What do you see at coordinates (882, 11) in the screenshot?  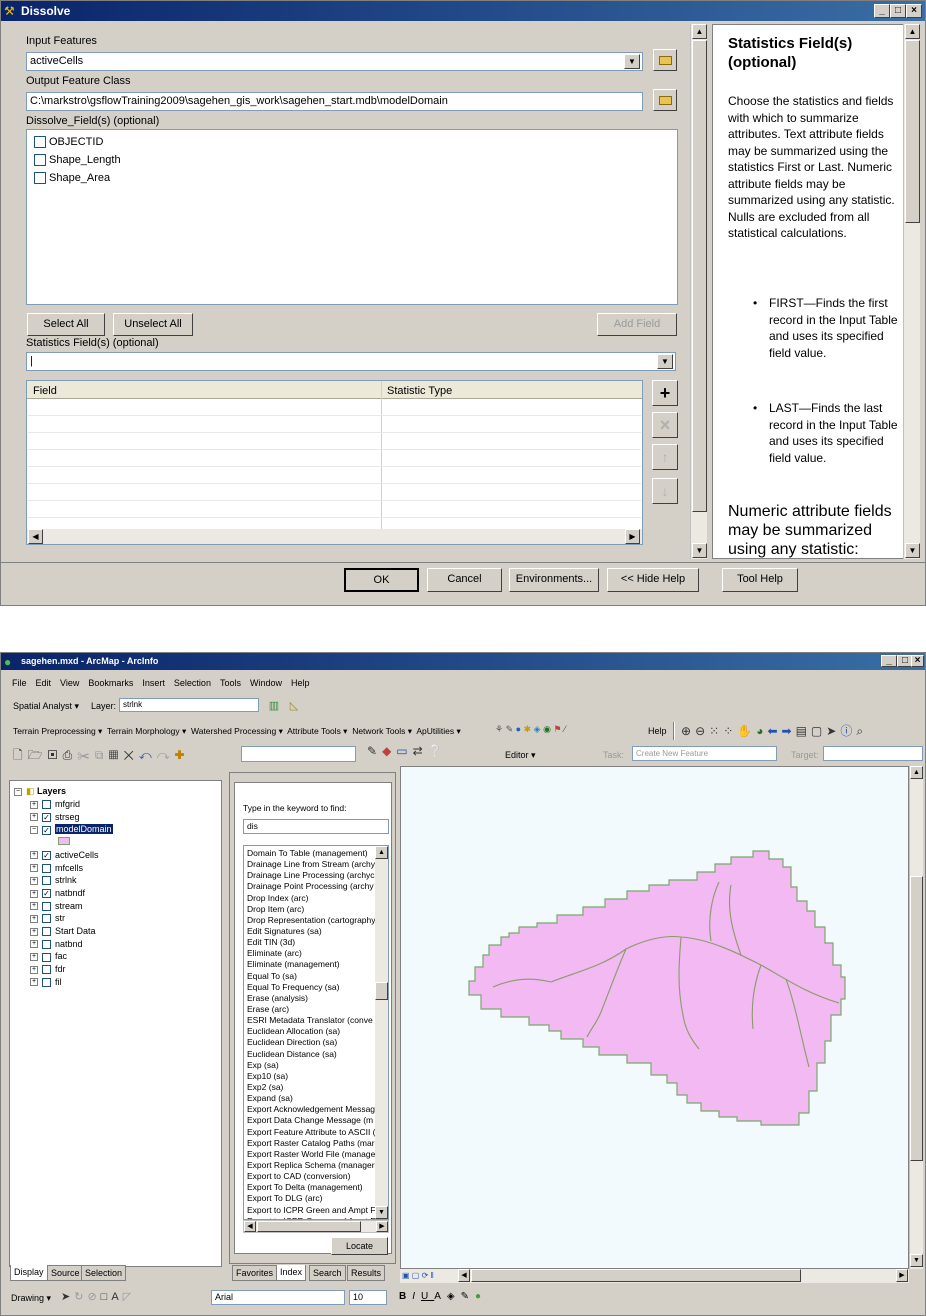 I see `minimize-button: _` at bounding box center [882, 11].